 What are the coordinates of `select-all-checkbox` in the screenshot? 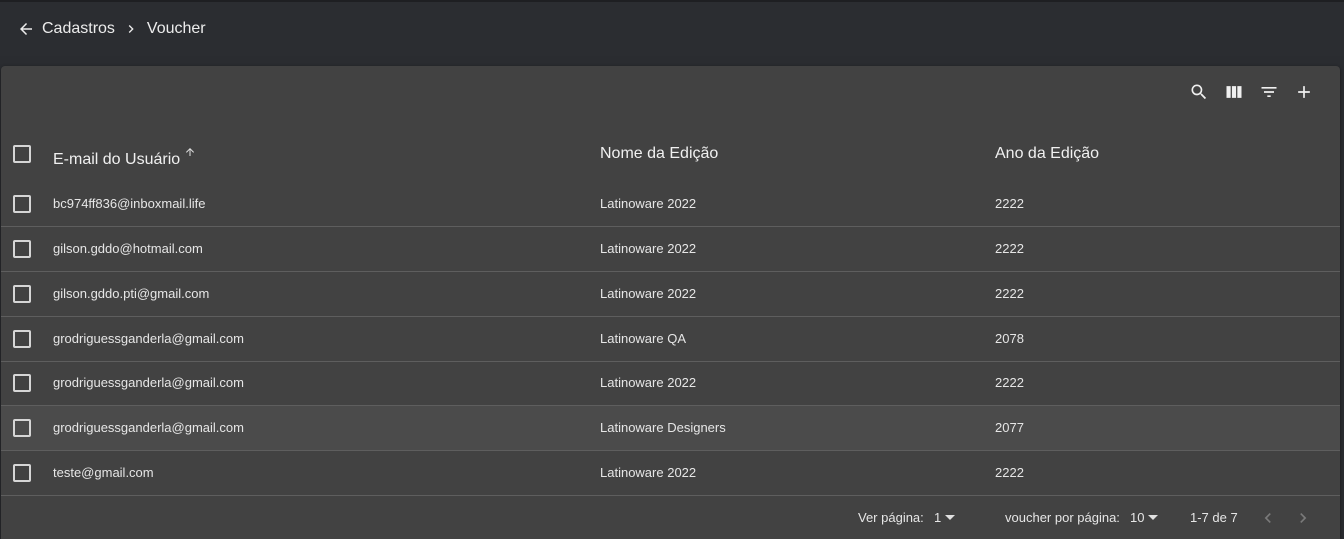 It's located at (22, 154).